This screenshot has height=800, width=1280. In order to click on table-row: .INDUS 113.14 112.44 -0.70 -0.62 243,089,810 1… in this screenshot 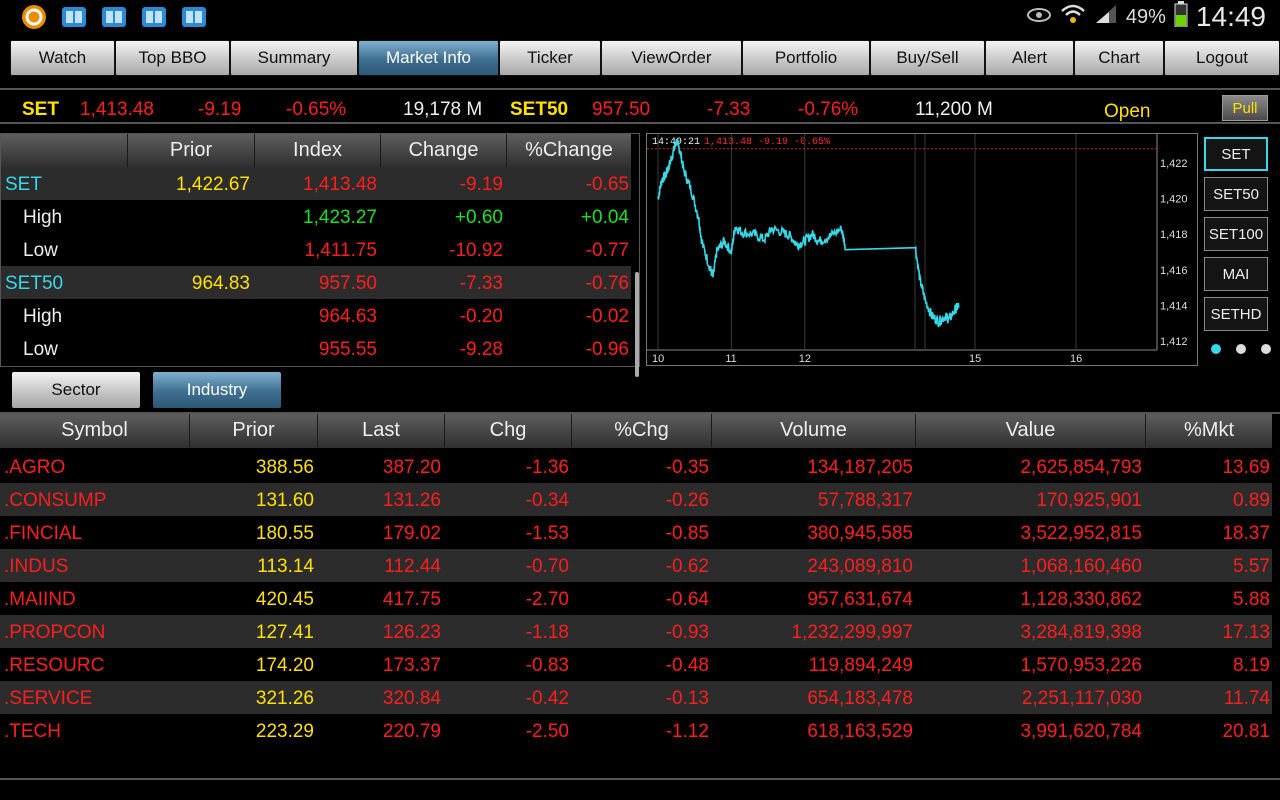, I will do `click(636, 565)`.